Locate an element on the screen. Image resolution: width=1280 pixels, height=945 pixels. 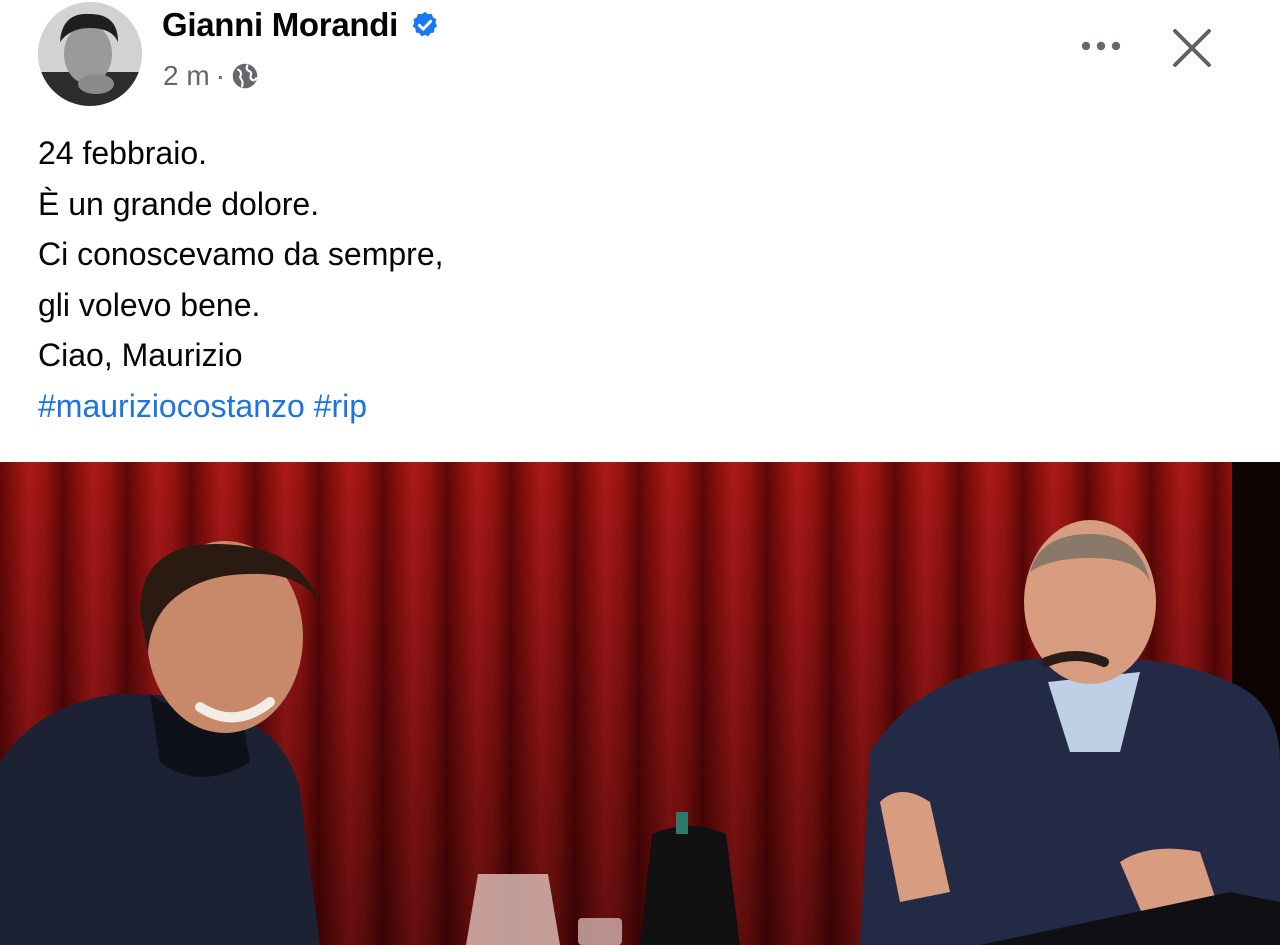
author-name-row: Gianni Morandi is located at coordinates (301, 25).